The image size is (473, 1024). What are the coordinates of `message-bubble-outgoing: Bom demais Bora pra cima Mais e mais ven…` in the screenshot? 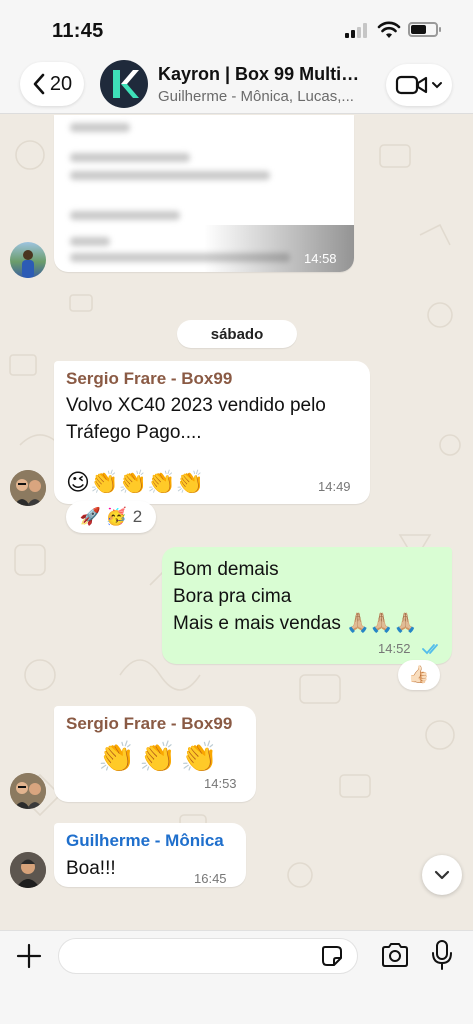 It's located at (307, 605).